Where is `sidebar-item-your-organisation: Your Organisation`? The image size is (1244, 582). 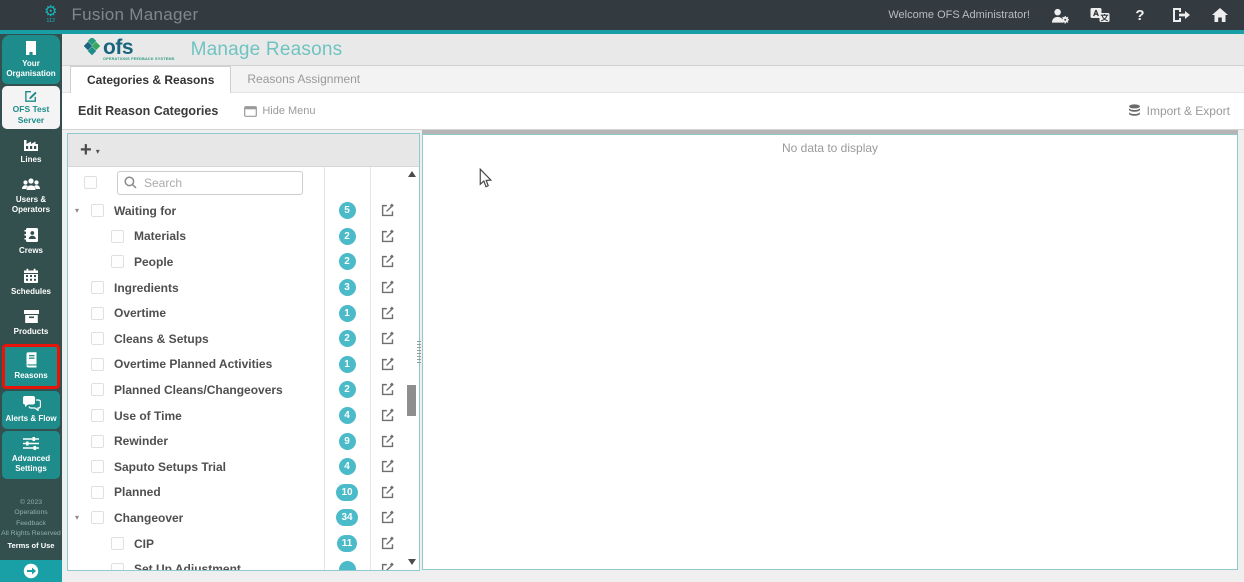
sidebar-item-your-organisation: Your Organisation is located at coordinates (31, 59).